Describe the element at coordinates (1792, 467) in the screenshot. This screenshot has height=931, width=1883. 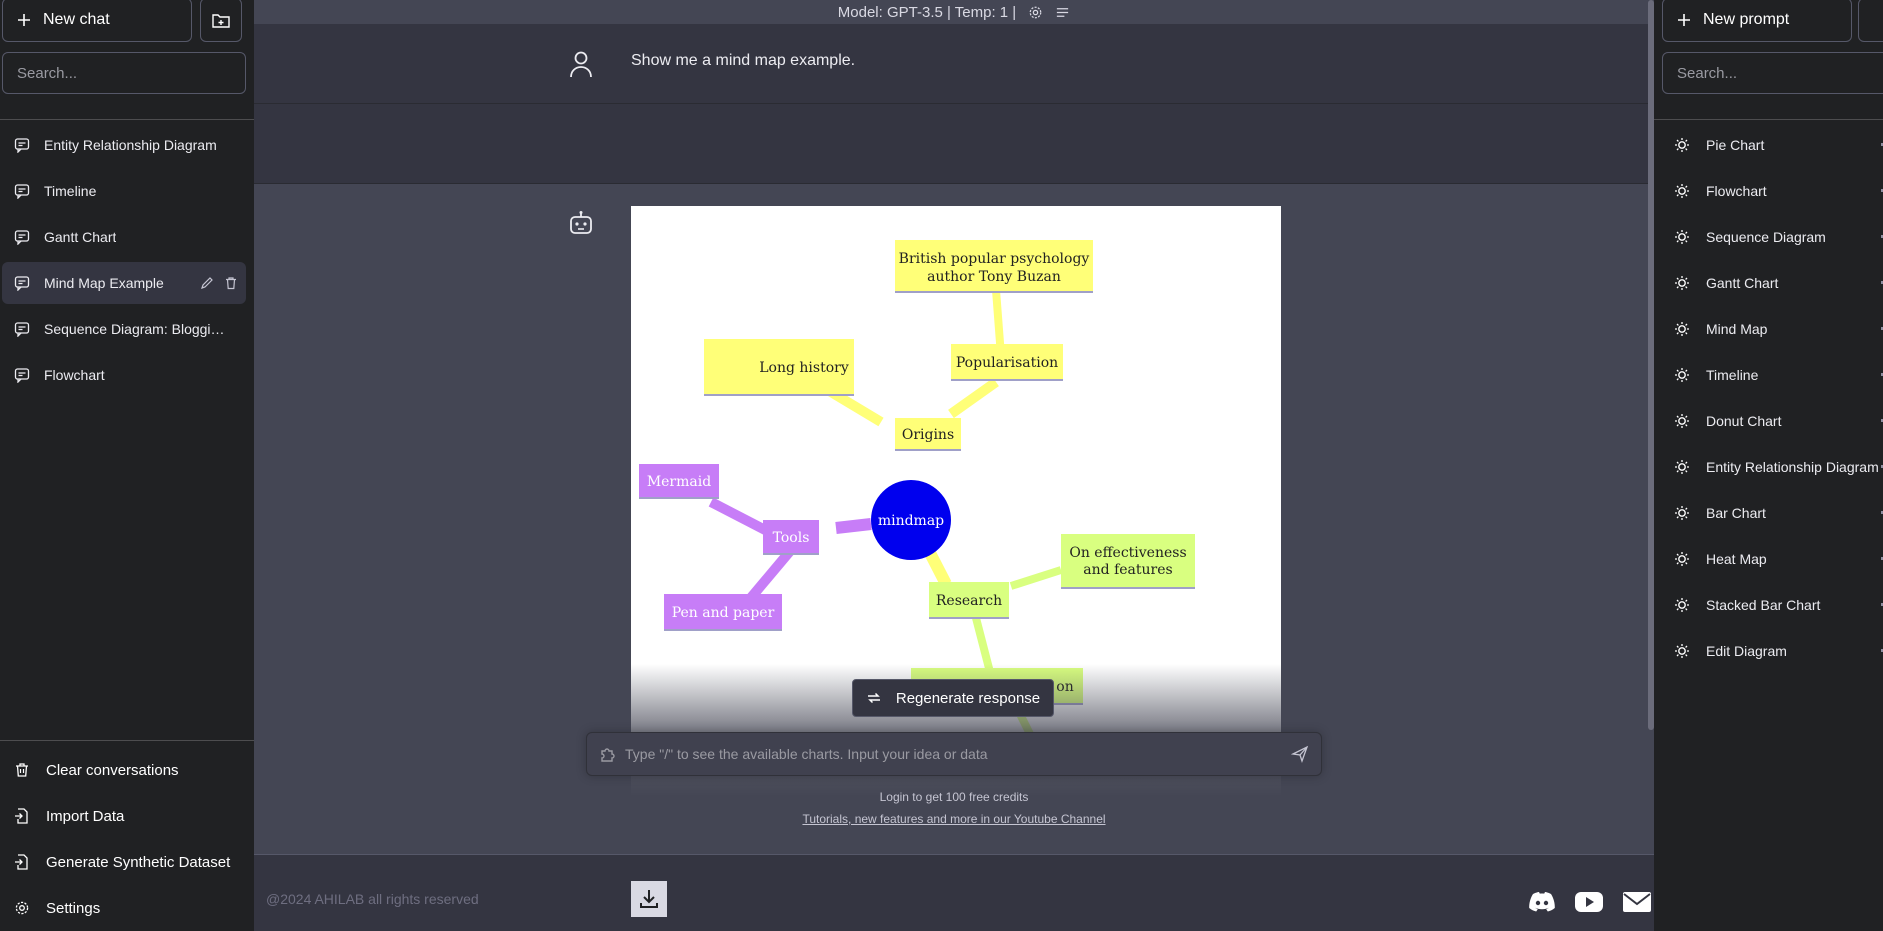
I see `prompt-label: Entity Relationship Diagram` at that location.